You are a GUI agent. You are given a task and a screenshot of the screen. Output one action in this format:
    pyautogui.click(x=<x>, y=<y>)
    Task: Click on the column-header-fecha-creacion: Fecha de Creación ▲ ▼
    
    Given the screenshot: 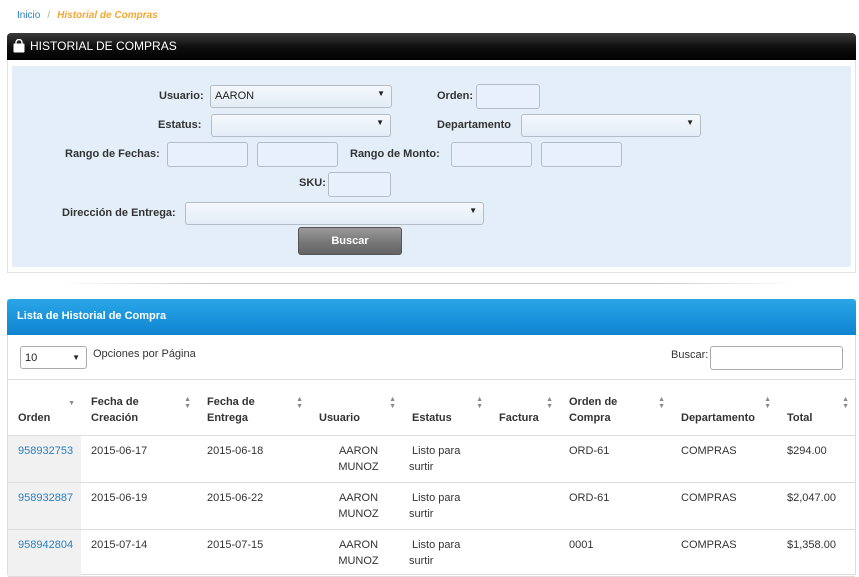 What is the action you would take?
    pyautogui.click(x=139, y=407)
    